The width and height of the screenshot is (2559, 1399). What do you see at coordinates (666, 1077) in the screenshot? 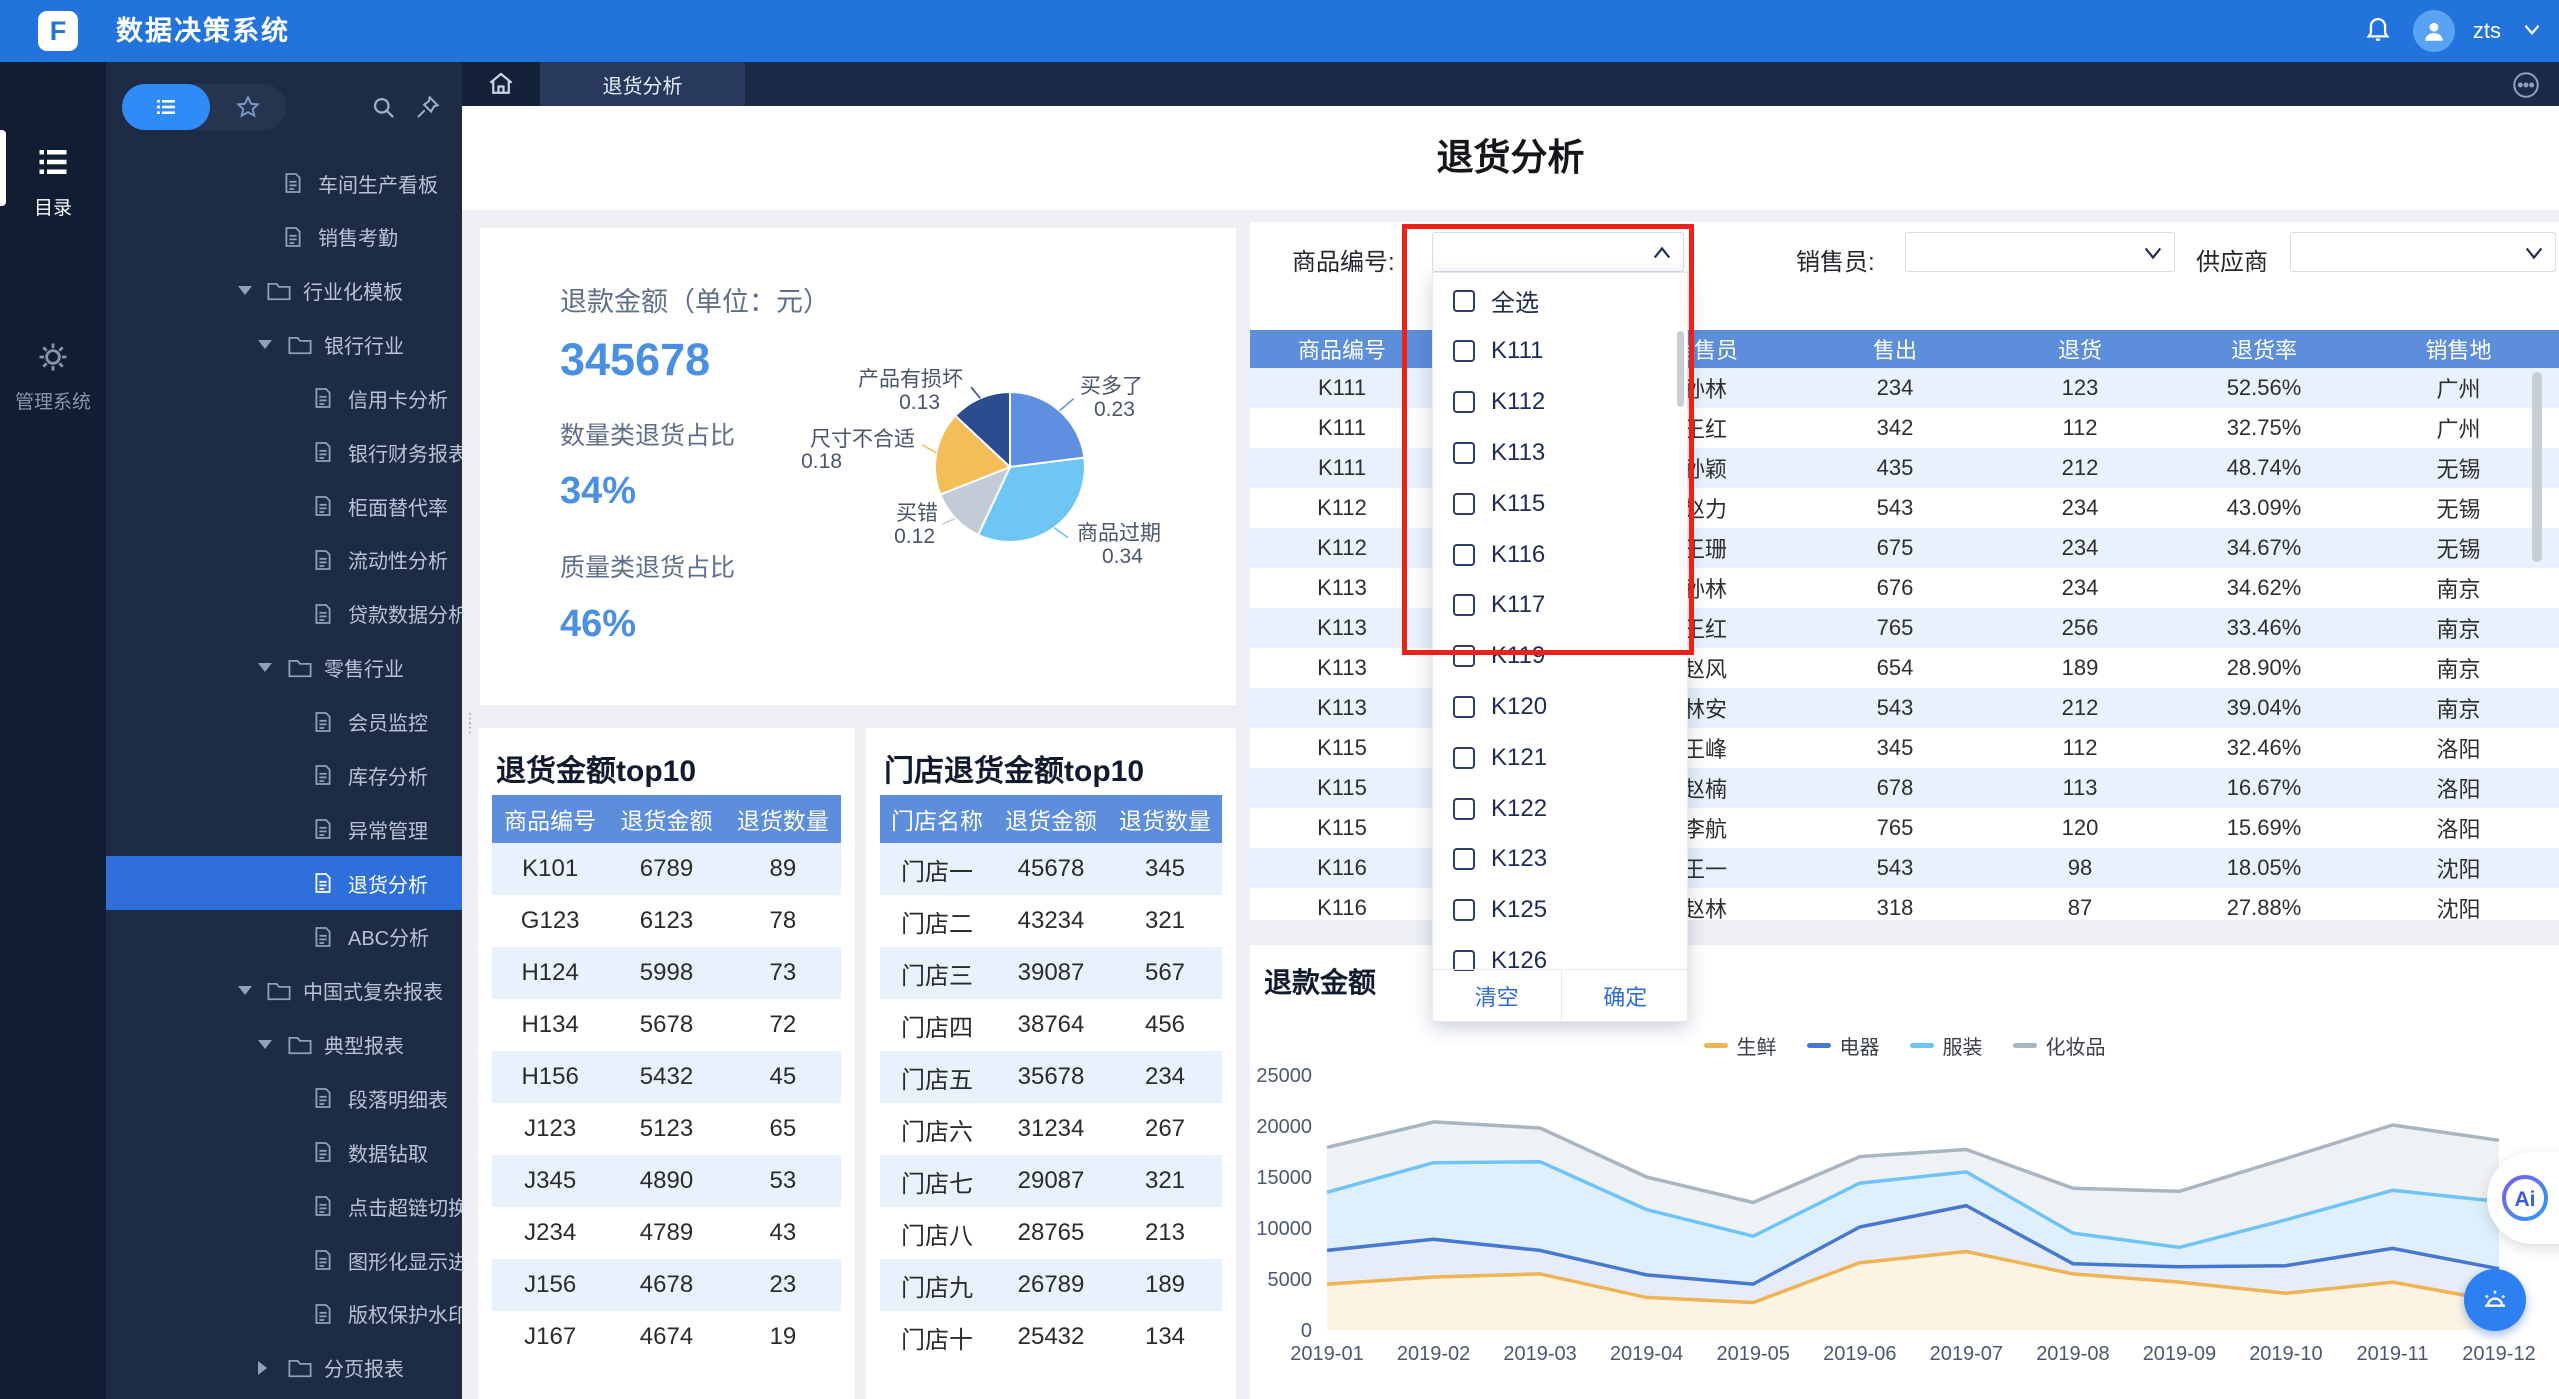
I see `table-row: H156 5432 45` at bounding box center [666, 1077].